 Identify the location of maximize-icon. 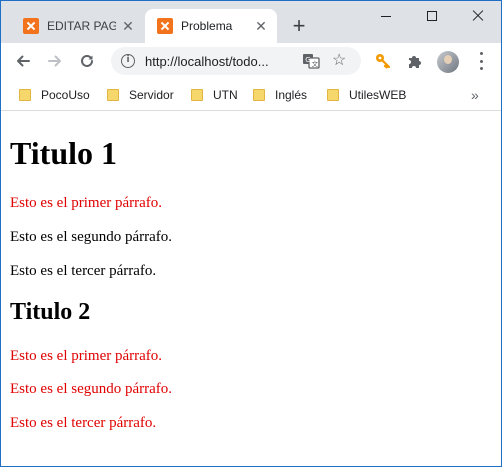
(432, 16).